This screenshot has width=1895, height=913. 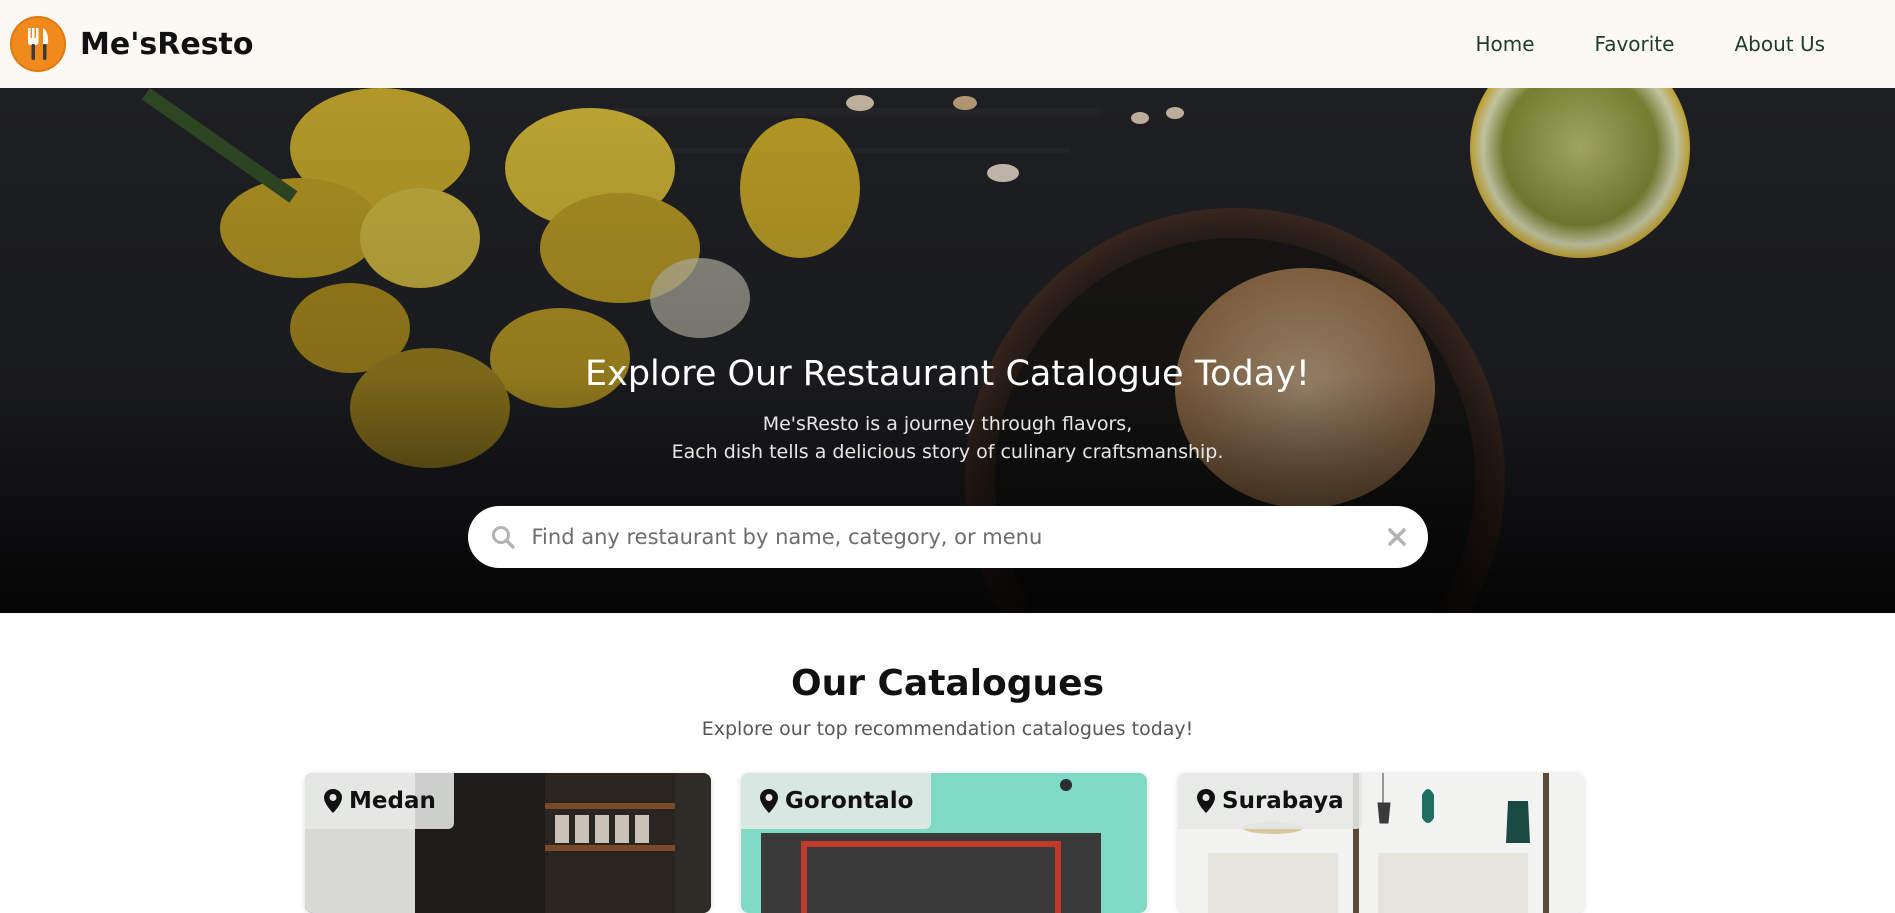 I want to click on nav-home-link: Home, so click(x=1504, y=44).